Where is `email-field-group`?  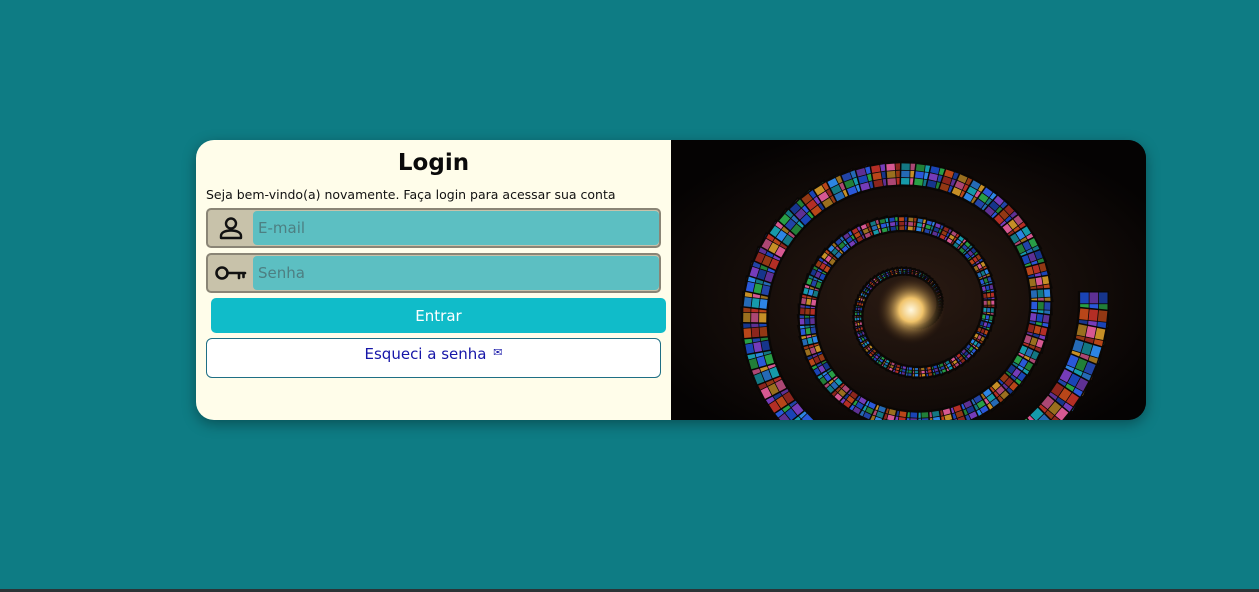
email-field-group is located at coordinates (433, 228).